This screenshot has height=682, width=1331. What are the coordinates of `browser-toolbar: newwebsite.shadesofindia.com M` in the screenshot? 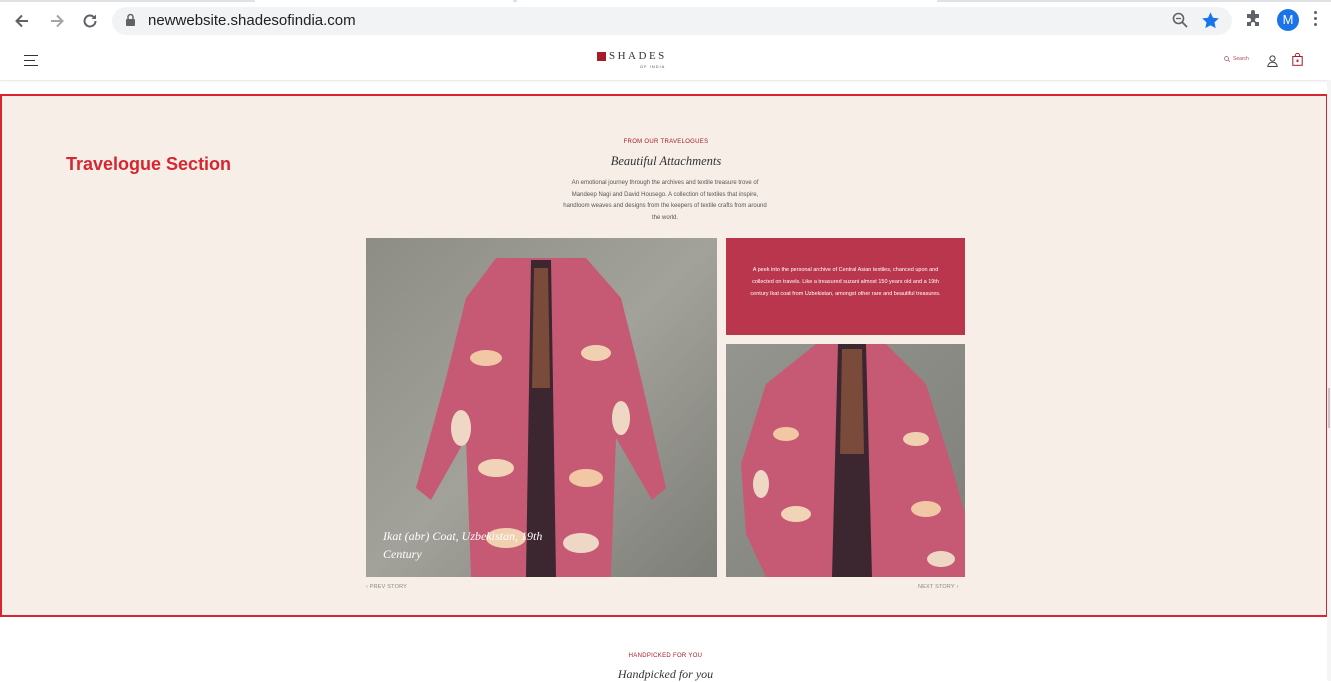 It's located at (665, 21).